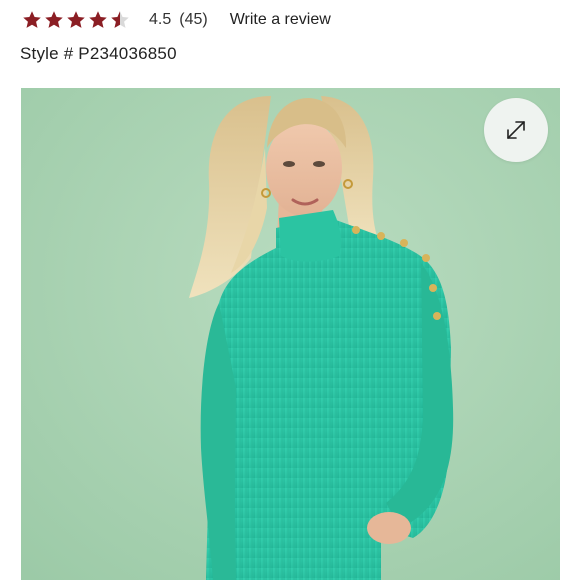 The width and height of the screenshot is (580, 580). What do you see at coordinates (160, 19) in the screenshot?
I see `rating-value: 4.5` at bounding box center [160, 19].